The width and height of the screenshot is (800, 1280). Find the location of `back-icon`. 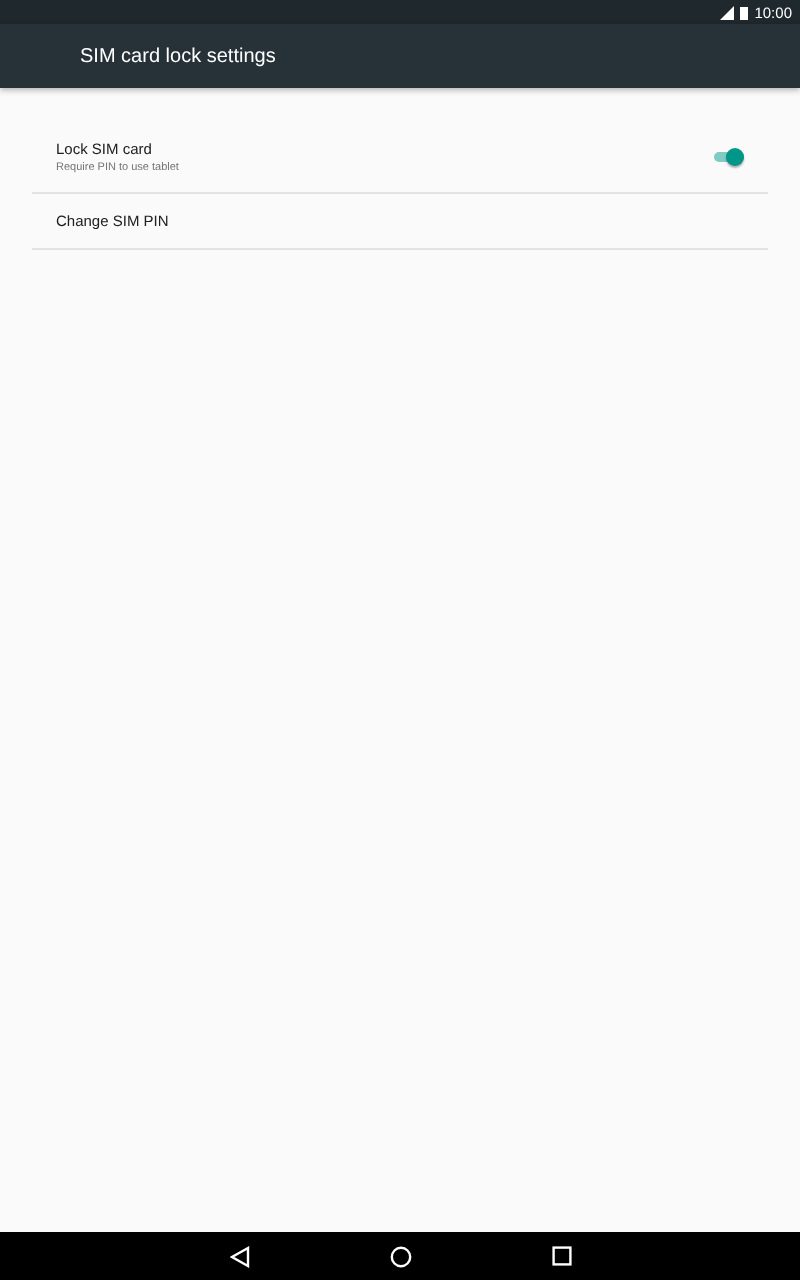

back-icon is located at coordinates (239, 1256).